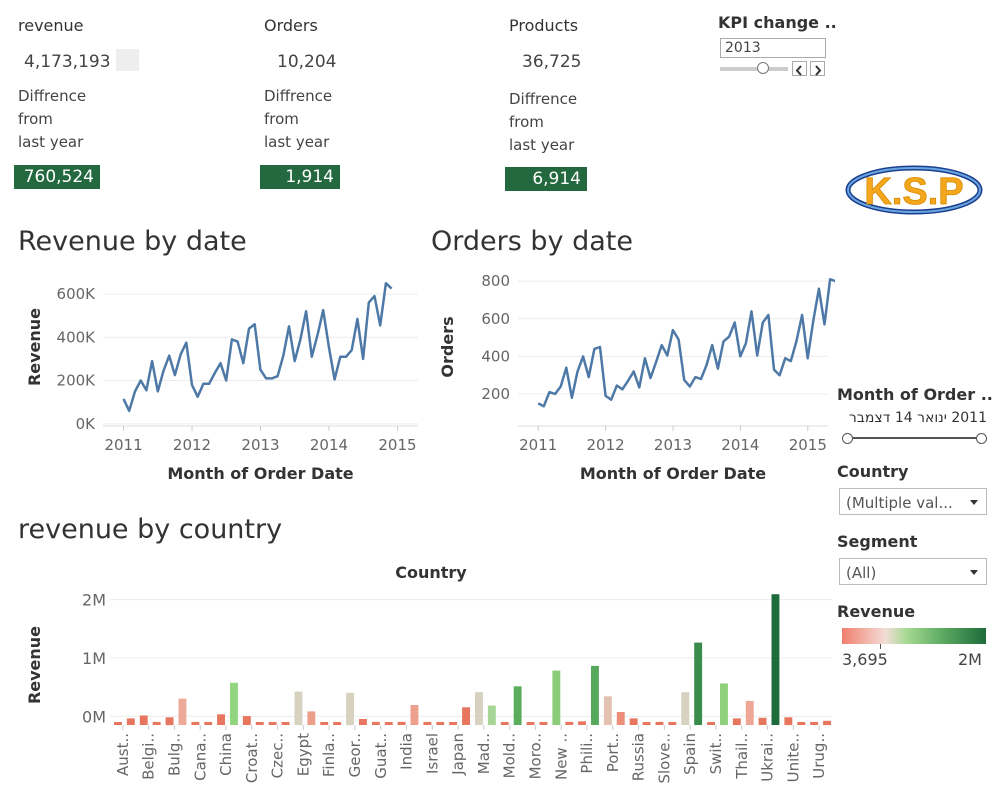 The image size is (1003, 793). Describe the element at coordinates (877, 541) in the screenshot. I see `segment-filter-label: Segment` at that location.